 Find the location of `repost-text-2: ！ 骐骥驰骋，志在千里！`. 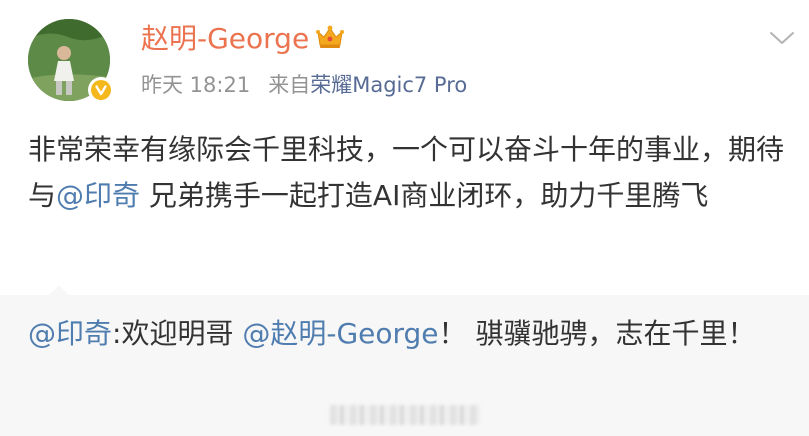

repost-text-2: ！ 骐骥驰骋，志在千里！ is located at coordinates (597, 333).